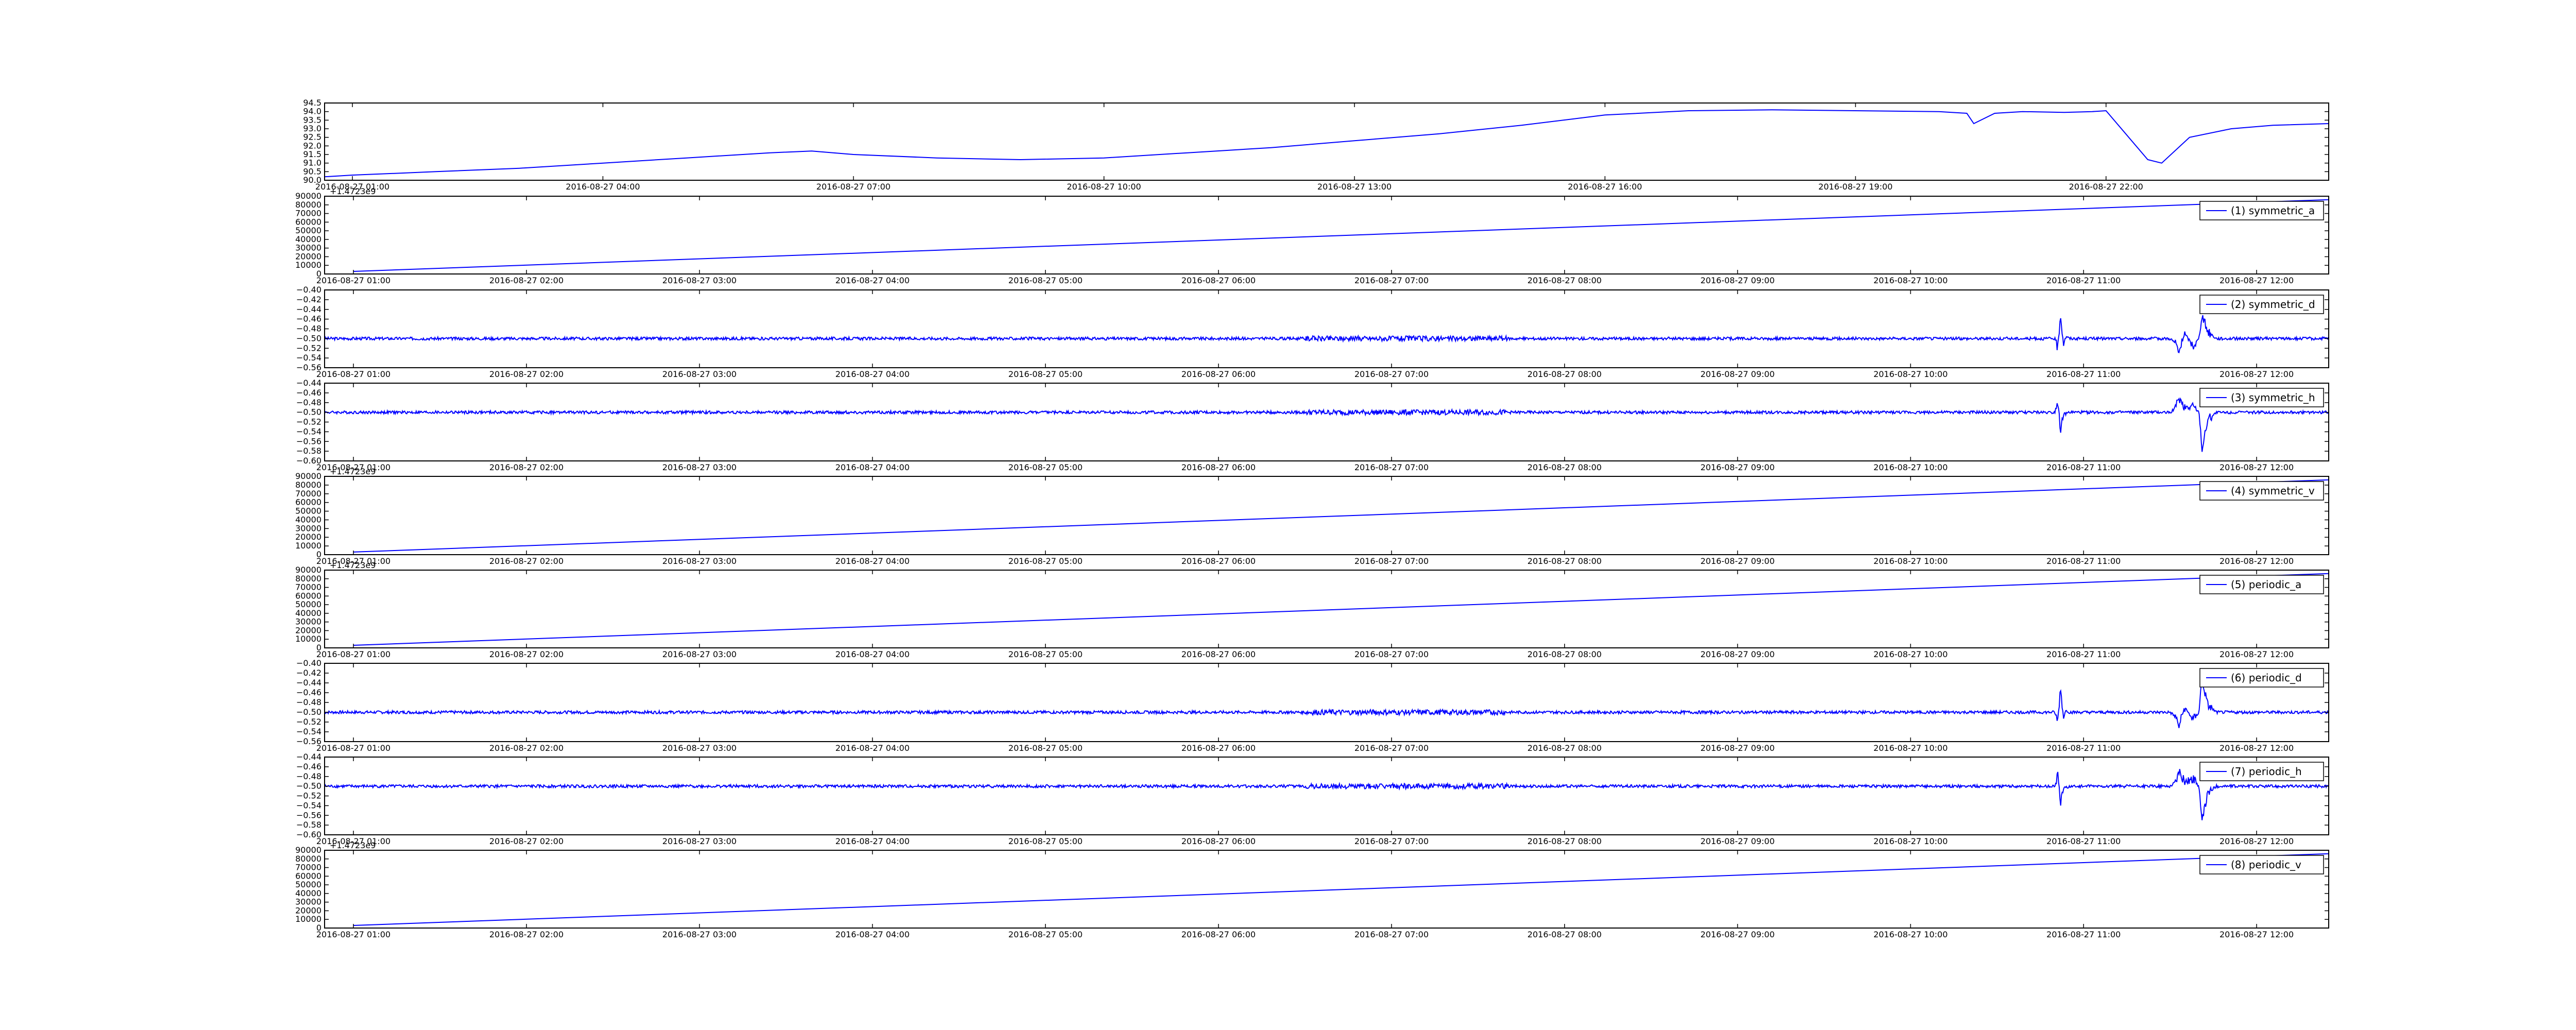 This screenshot has height=1030, width=2576. Describe the element at coordinates (2273, 398) in the screenshot. I see `legend-label: (3) symmetric_h` at that location.